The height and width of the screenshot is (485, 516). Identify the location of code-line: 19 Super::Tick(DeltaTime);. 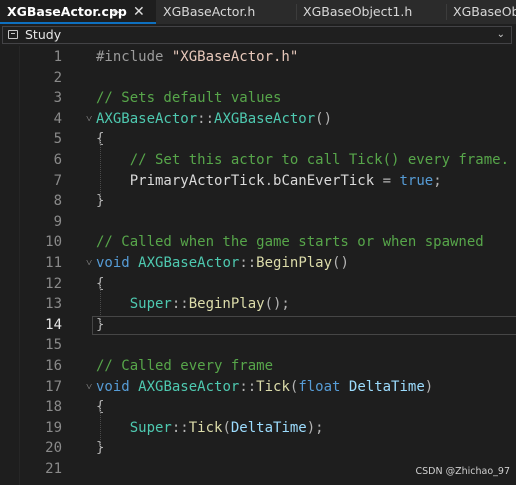
(258, 428).